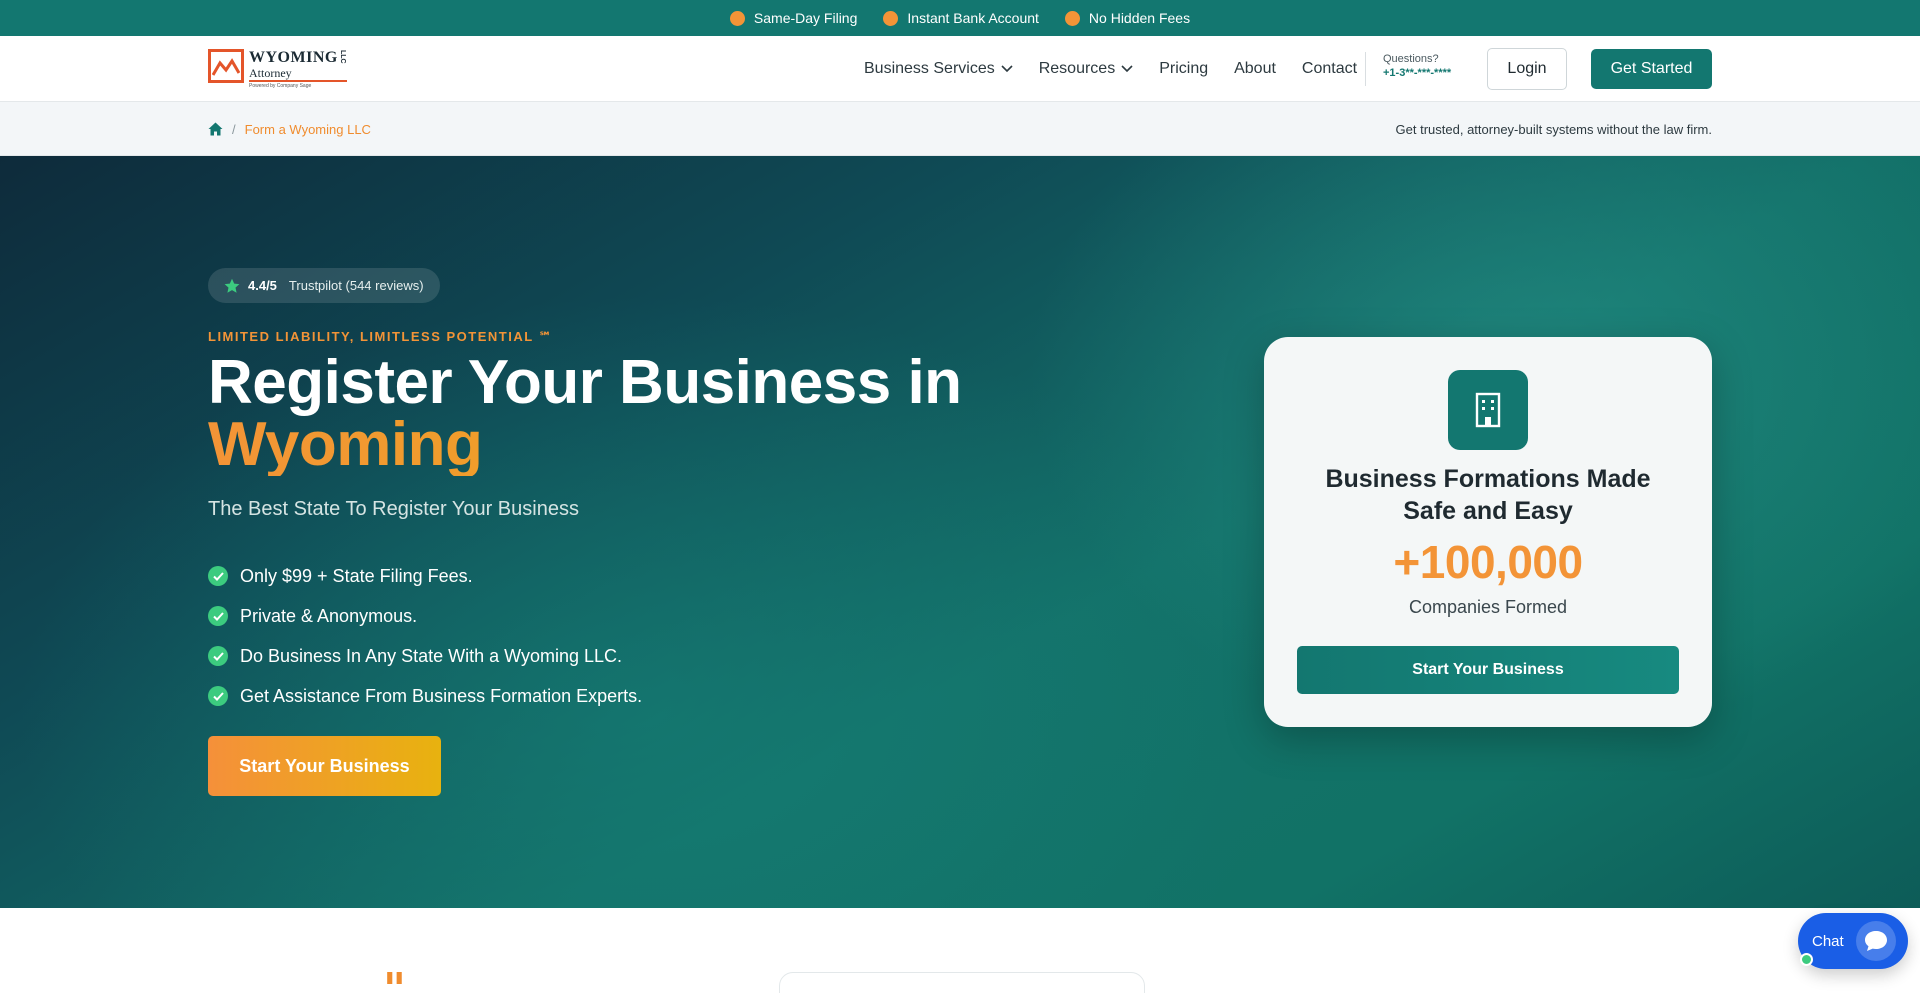  I want to click on star-icon, so click(232, 285).